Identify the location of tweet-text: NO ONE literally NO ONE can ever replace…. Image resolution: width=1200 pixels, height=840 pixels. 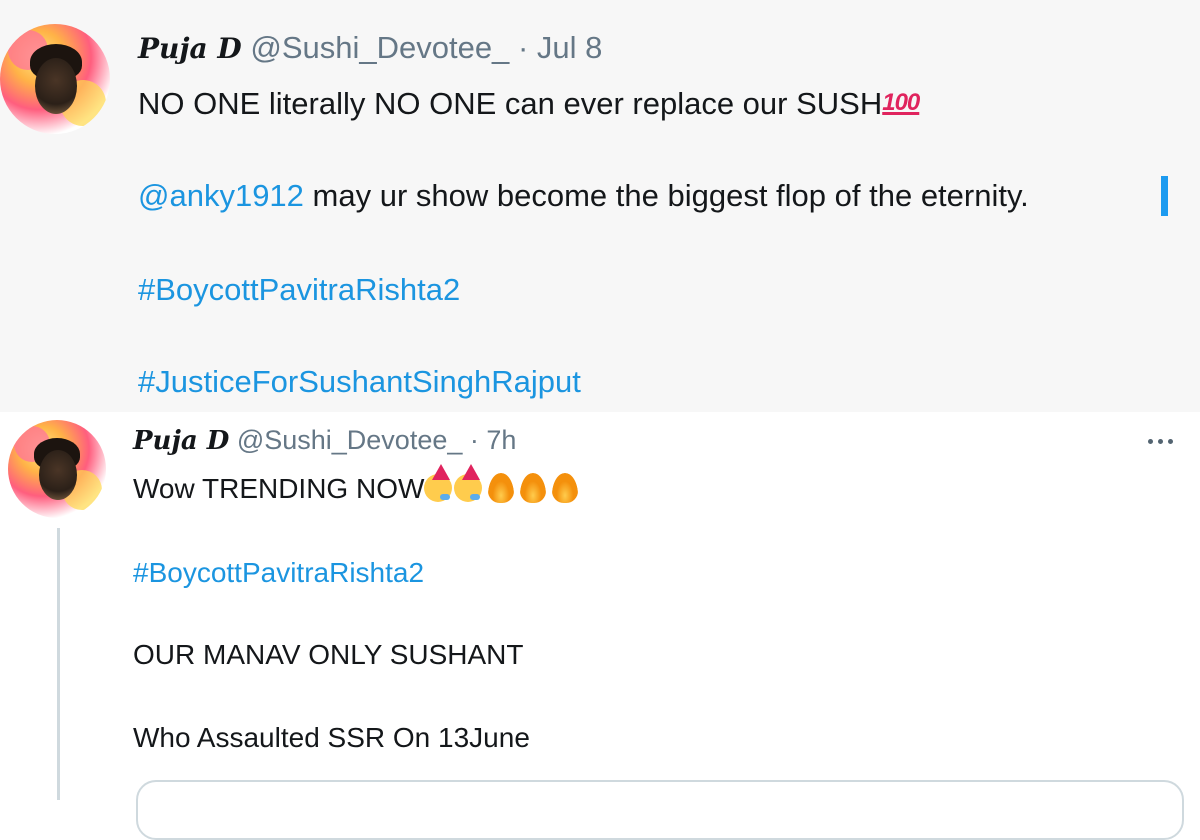
(510, 103).